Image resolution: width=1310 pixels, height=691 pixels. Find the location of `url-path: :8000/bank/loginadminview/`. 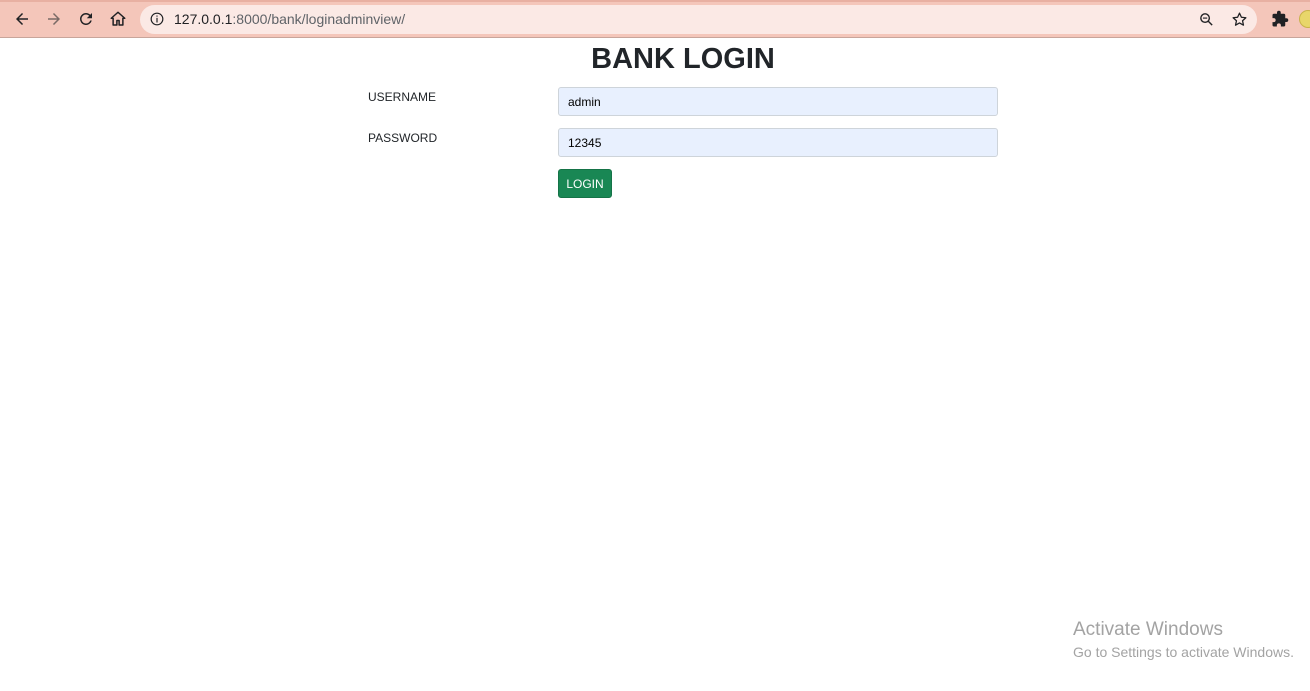

url-path: :8000/bank/loginadminview/ is located at coordinates (319, 19).